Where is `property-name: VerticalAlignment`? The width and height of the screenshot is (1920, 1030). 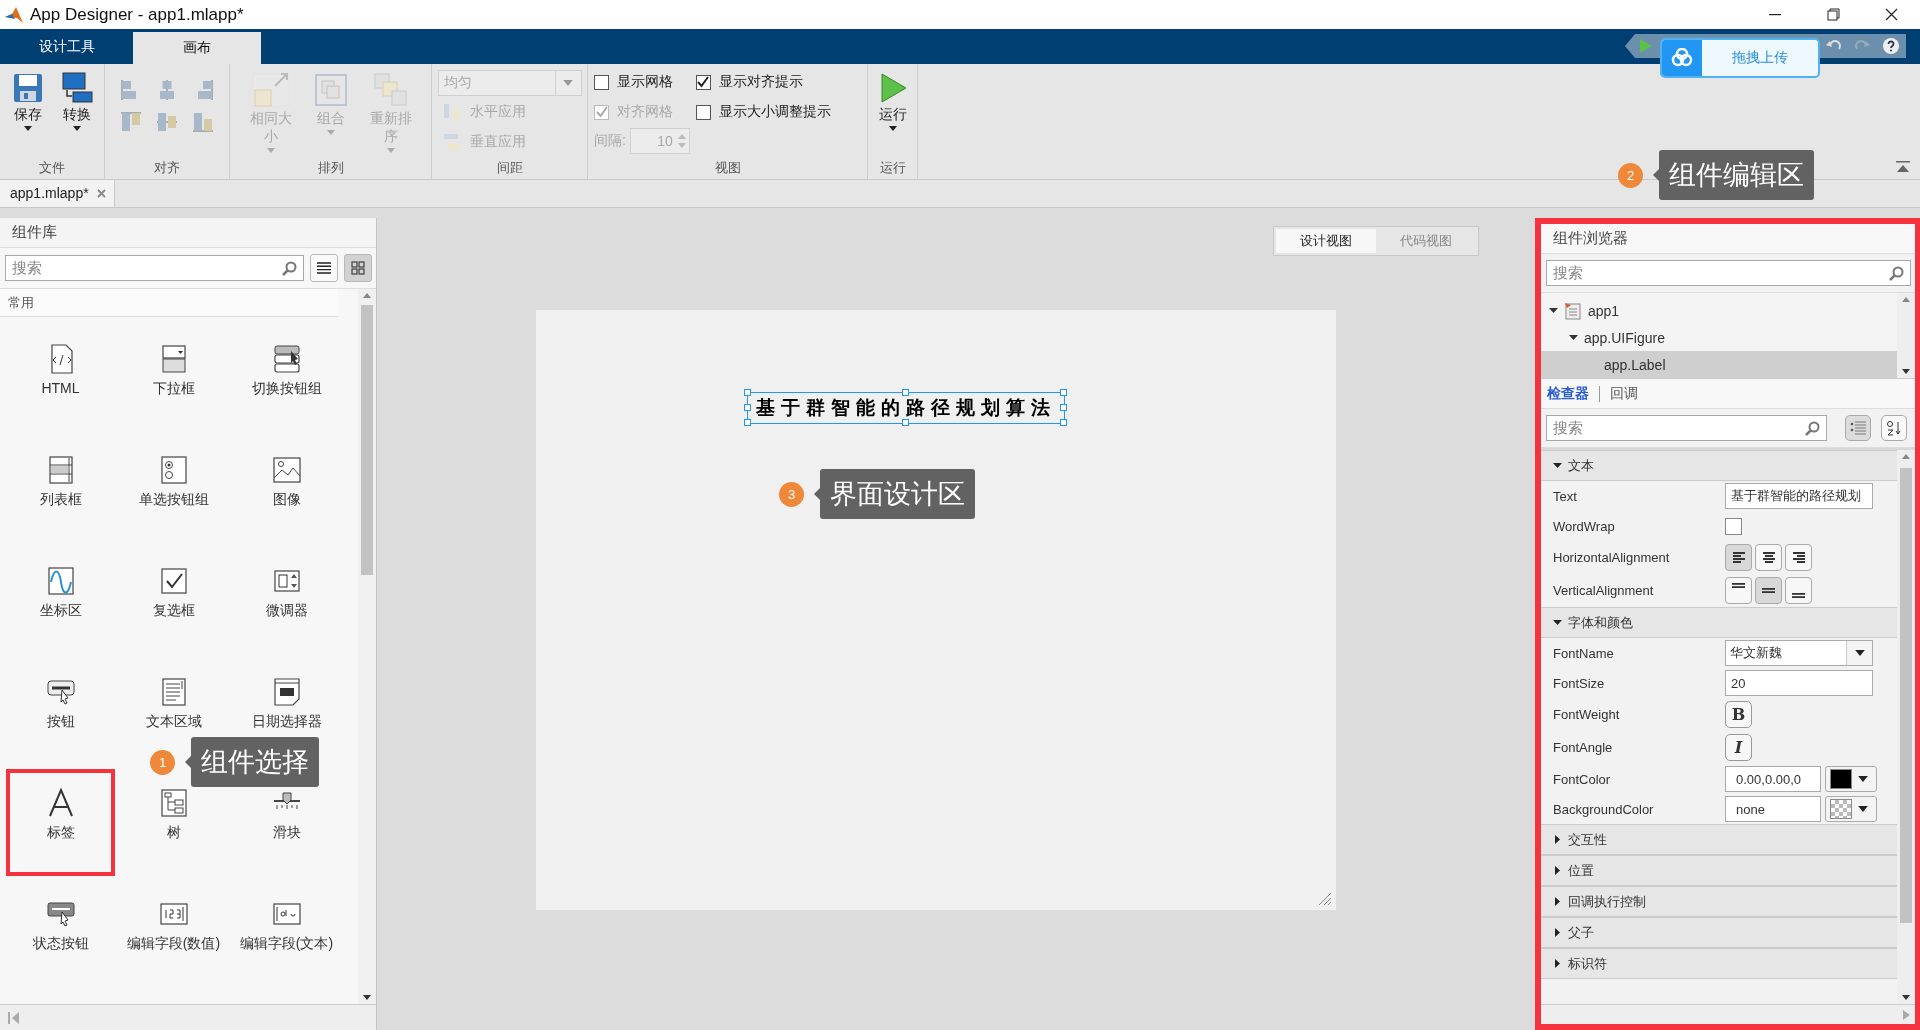 property-name: VerticalAlignment is located at coordinates (1604, 590).